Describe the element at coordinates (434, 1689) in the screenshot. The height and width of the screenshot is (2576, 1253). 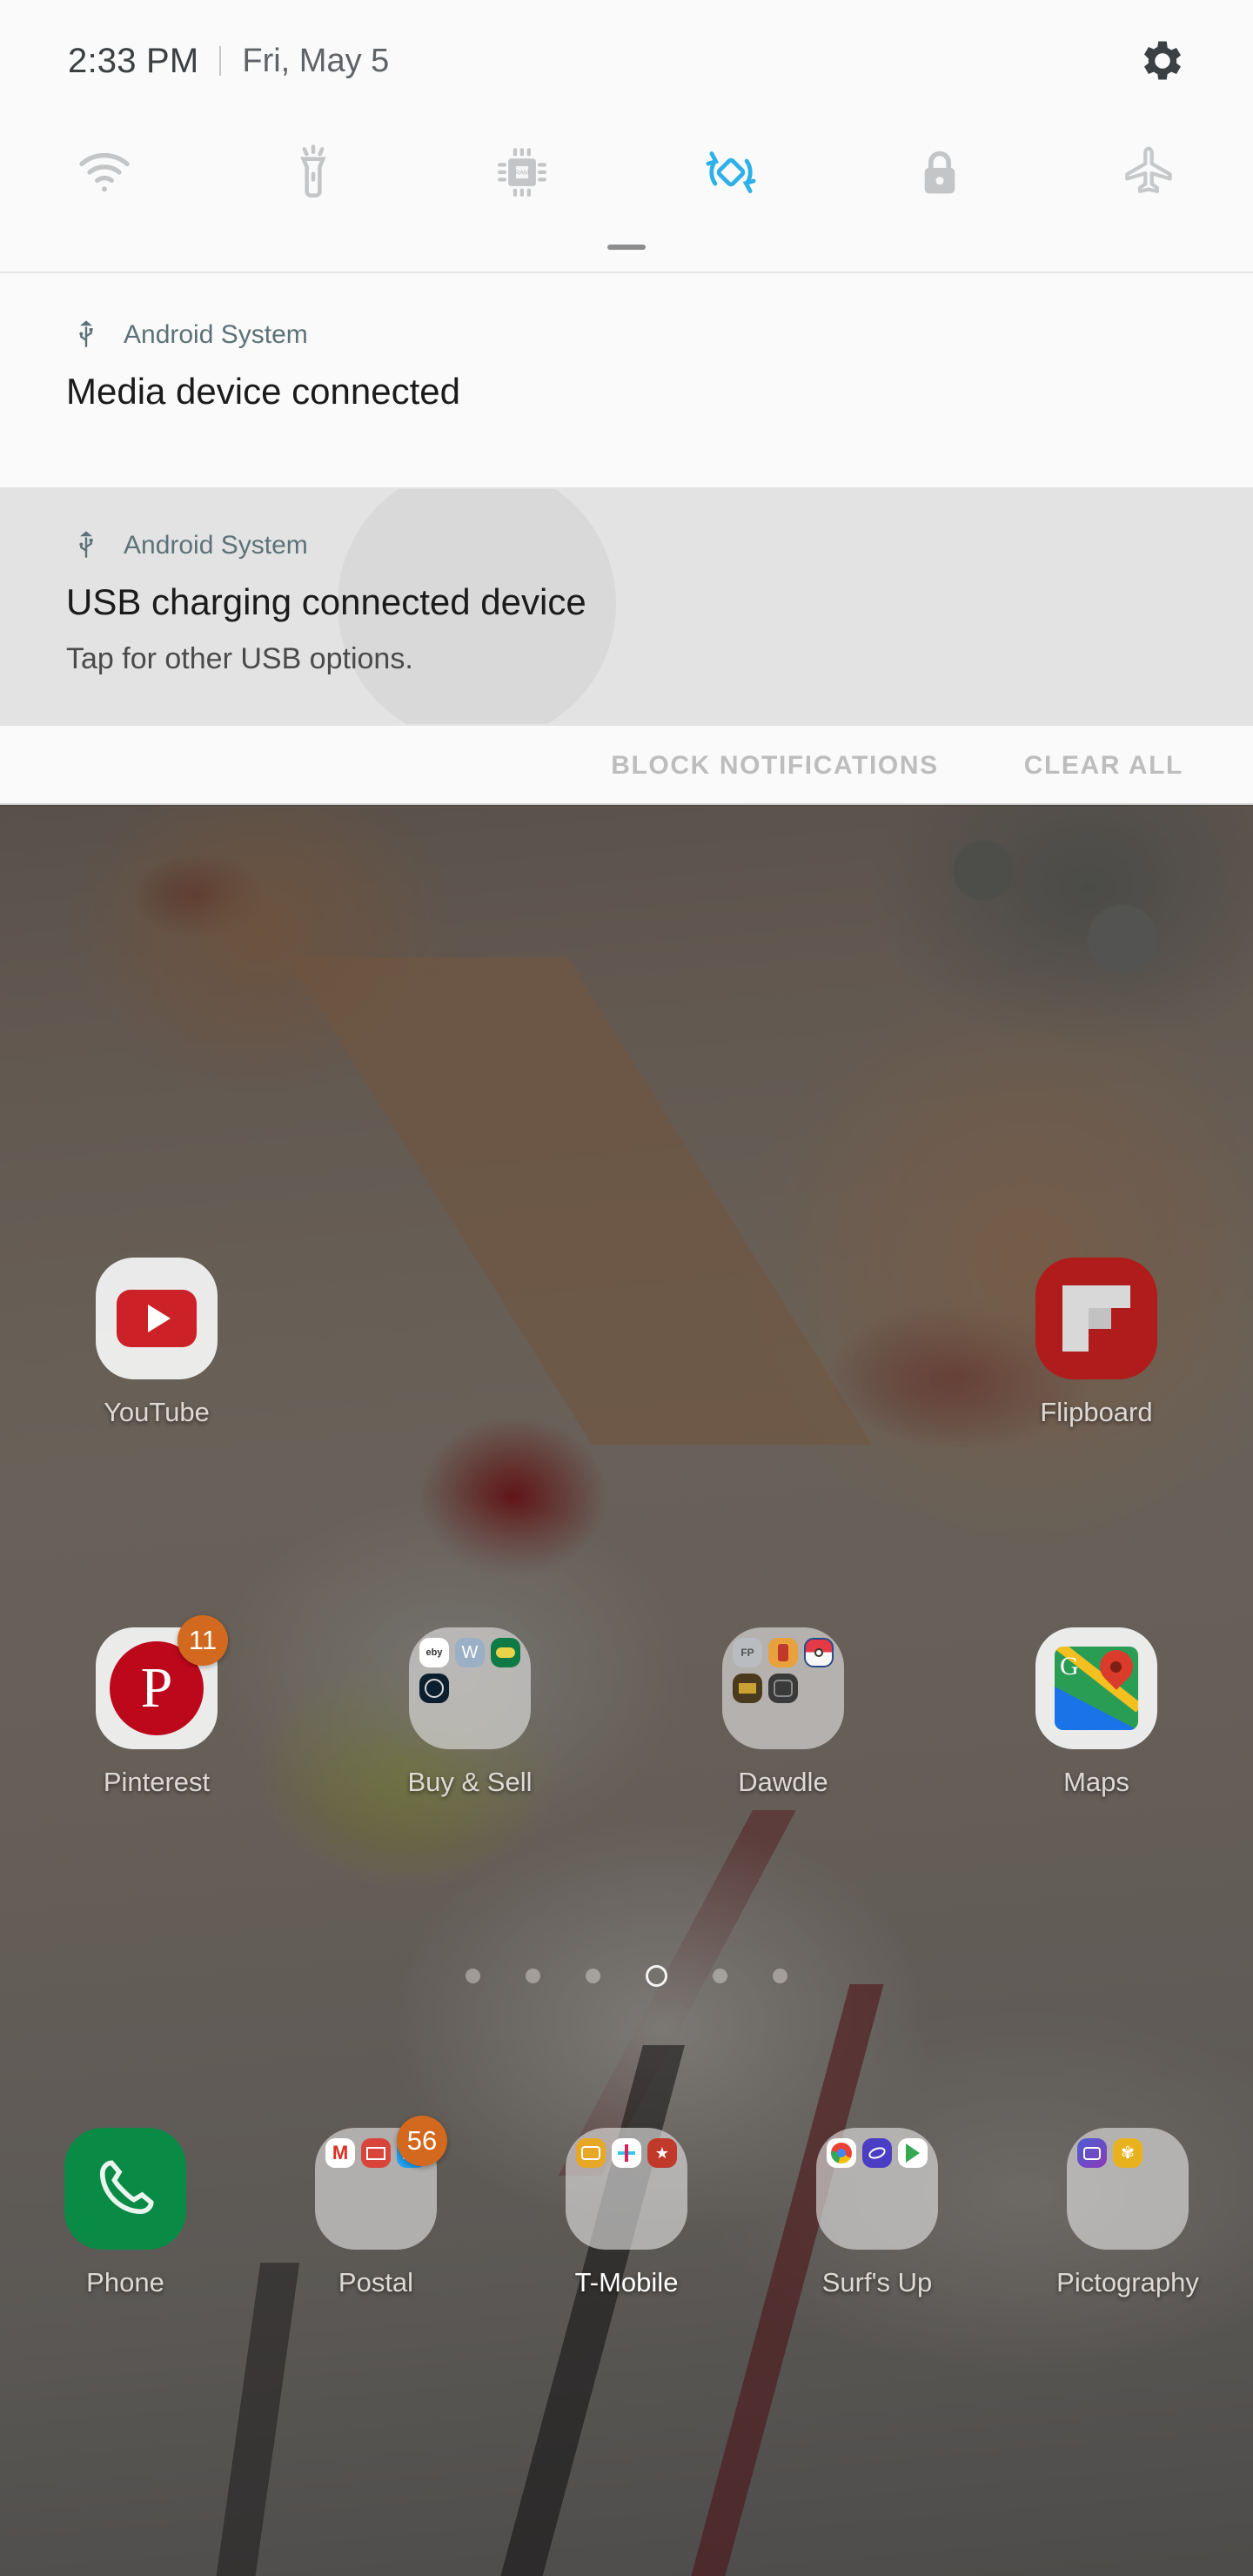
I see `mini-icon-clock-dark` at that location.